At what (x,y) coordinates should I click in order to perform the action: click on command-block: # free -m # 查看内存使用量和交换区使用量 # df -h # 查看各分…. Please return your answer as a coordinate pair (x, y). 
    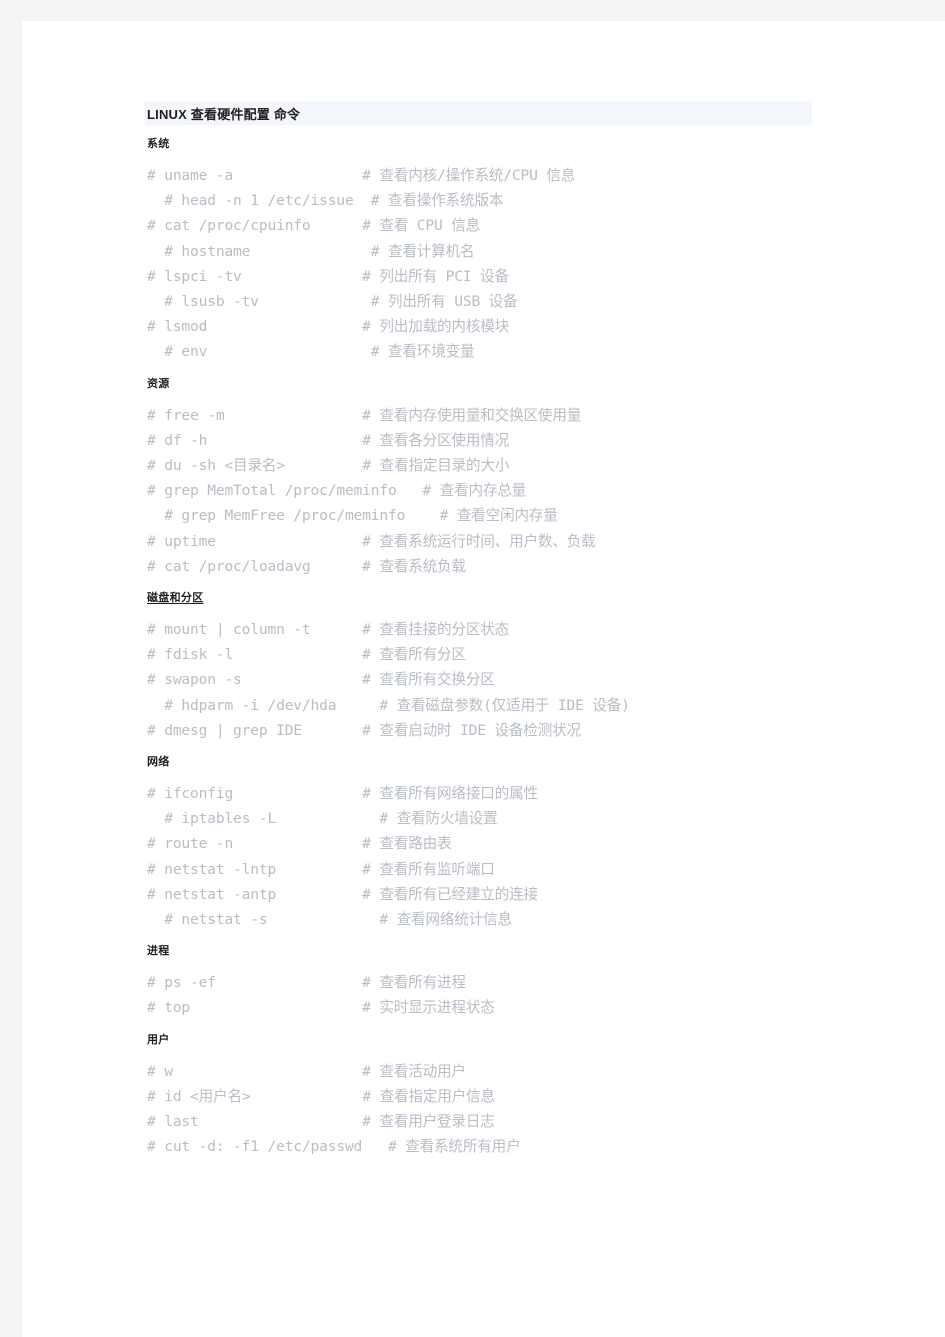
    Looking at the image, I should click on (495, 491).